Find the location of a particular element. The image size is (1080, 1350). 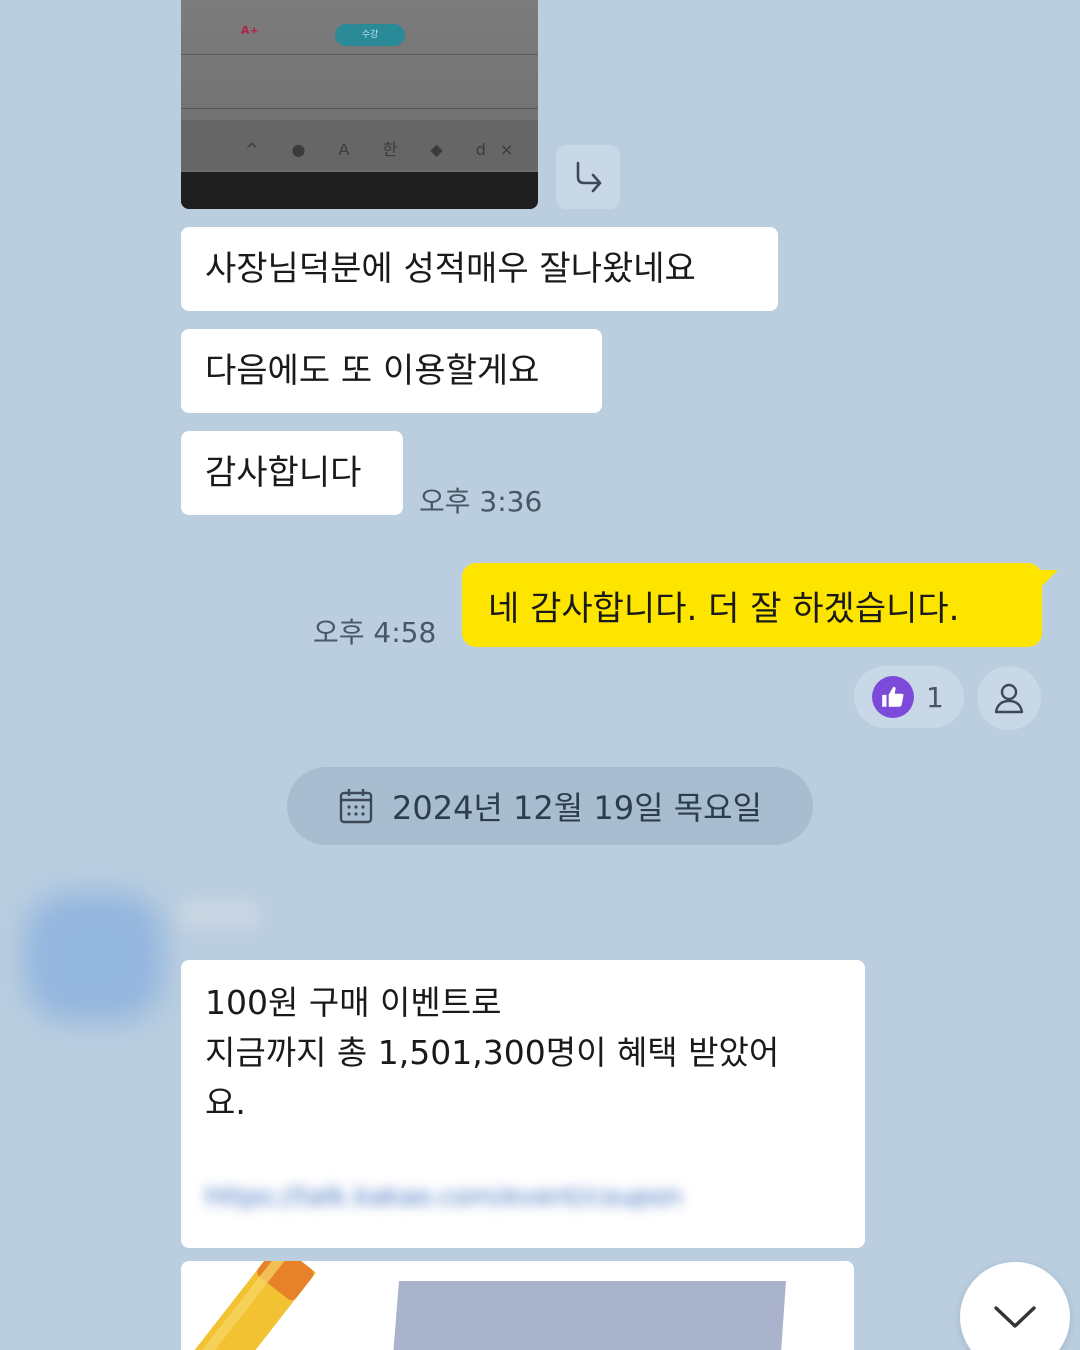

avatar is located at coordinates (94, 957).